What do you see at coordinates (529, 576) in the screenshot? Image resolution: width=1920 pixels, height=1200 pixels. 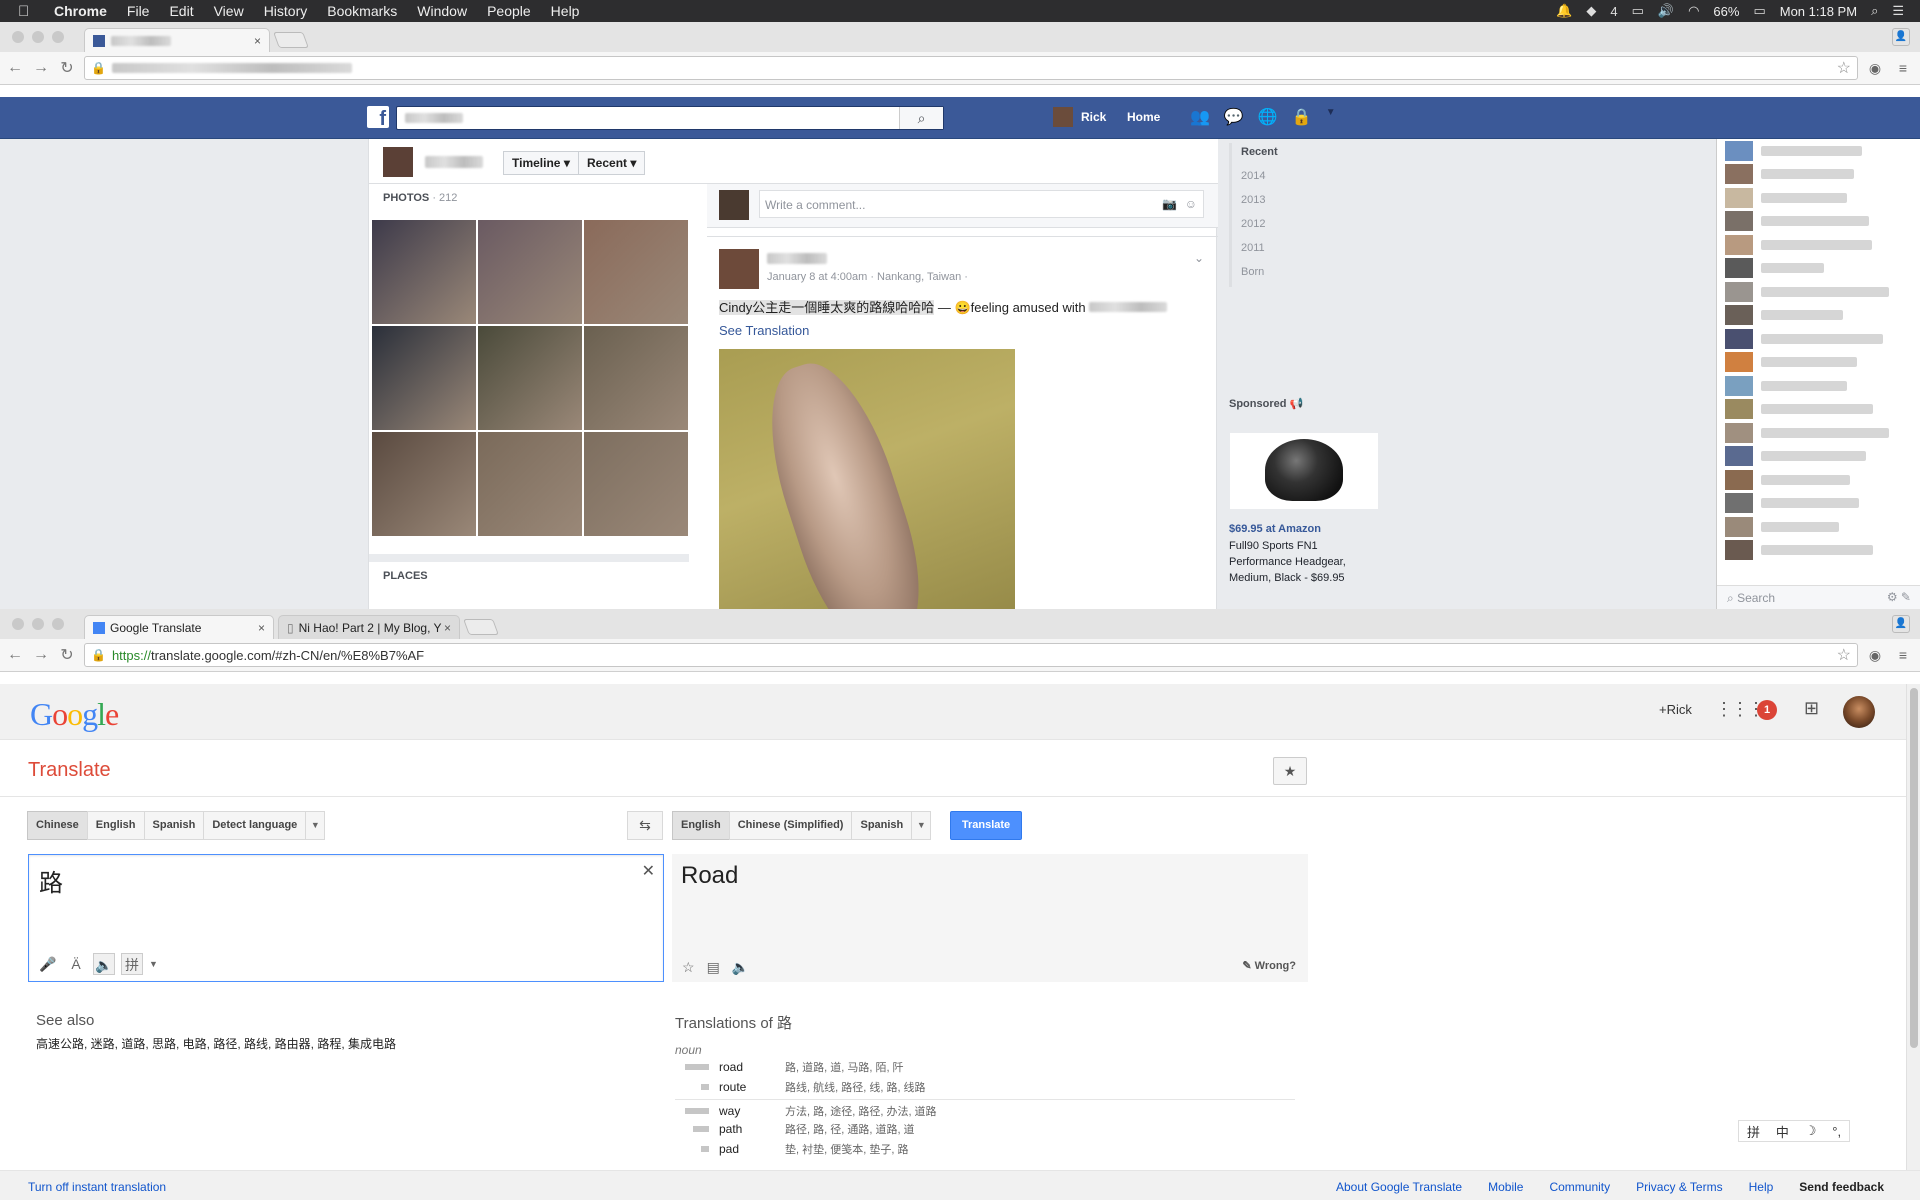 I see `places-title: PLACES` at bounding box center [529, 576].